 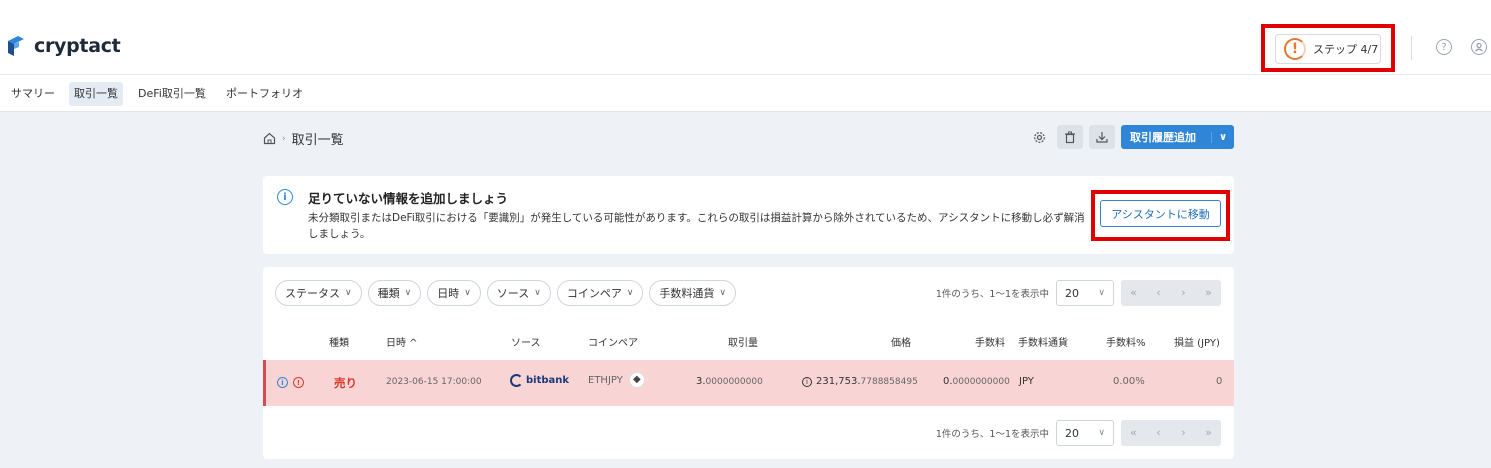 What do you see at coordinates (388, 293) in the screenshot?
I see `filter-type-label: 種類` at bounding box center [388, 293].